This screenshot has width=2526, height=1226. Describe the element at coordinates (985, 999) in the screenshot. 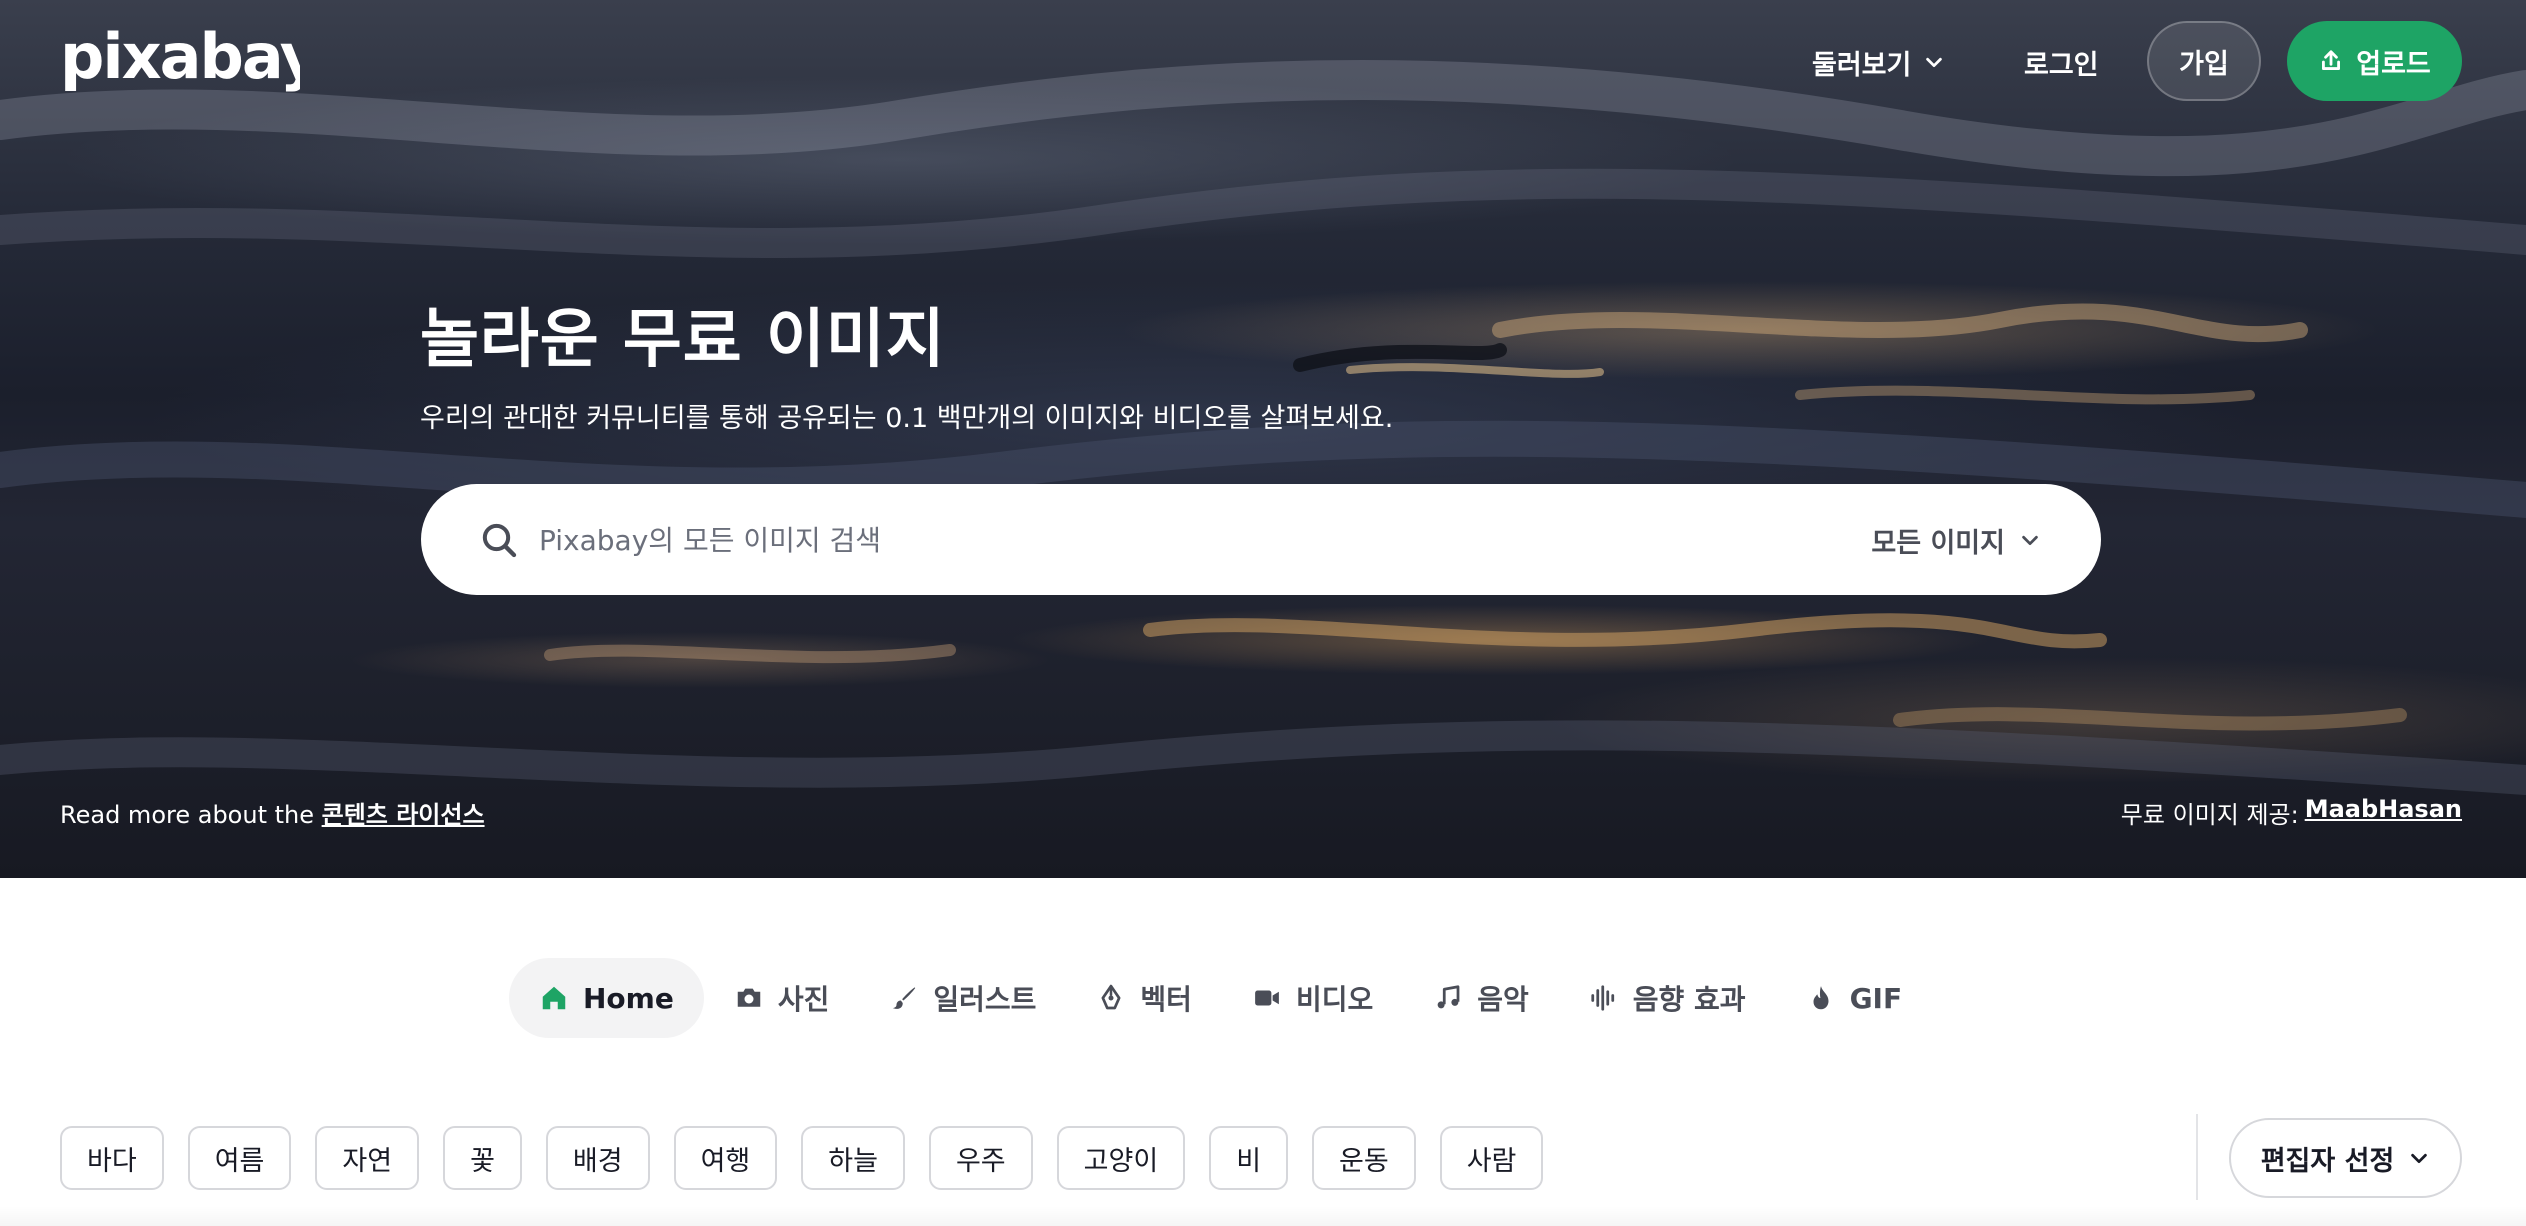

I see `tab-label: 일러스트` at that location.